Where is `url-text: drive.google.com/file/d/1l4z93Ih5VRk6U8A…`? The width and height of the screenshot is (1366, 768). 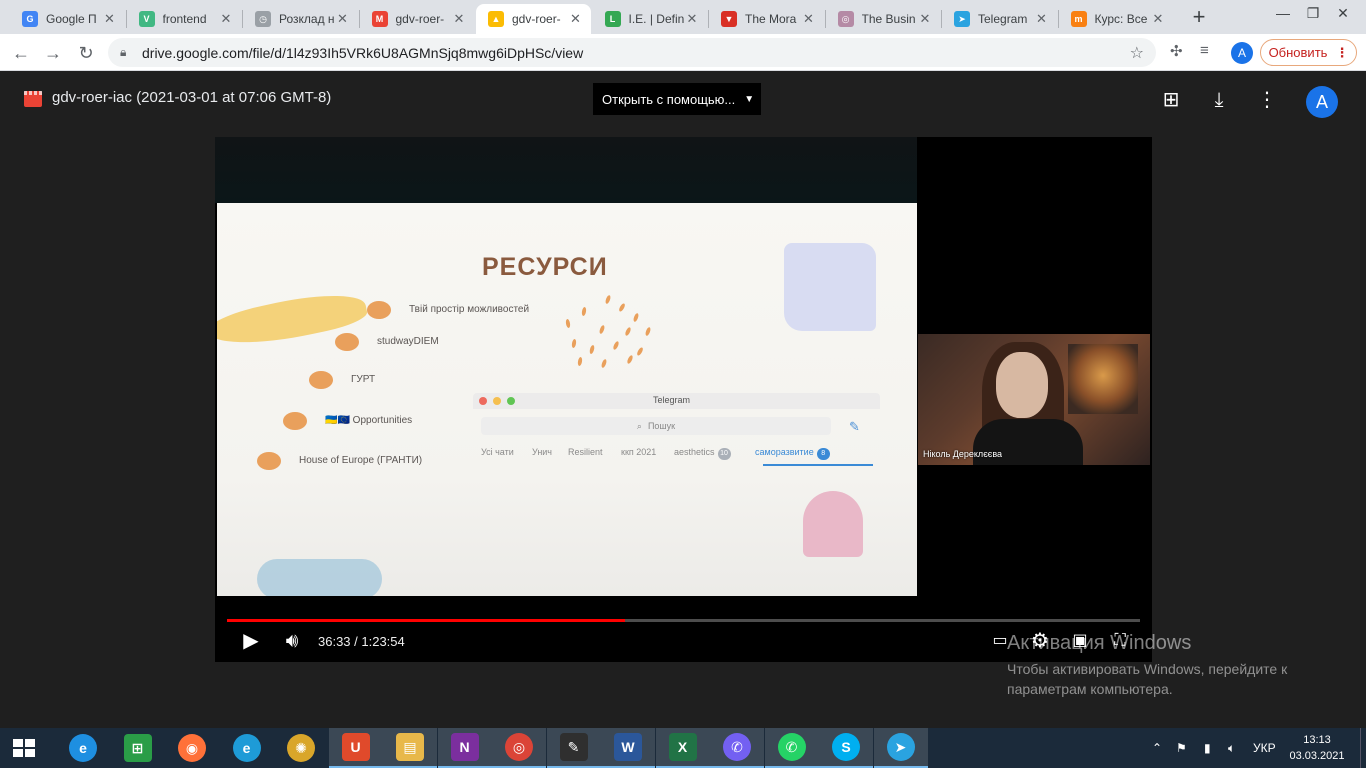 url-text: drive.google.com/file/d/1l4z93Ih5VRk6U8A… is located at coordinates (636, 53).